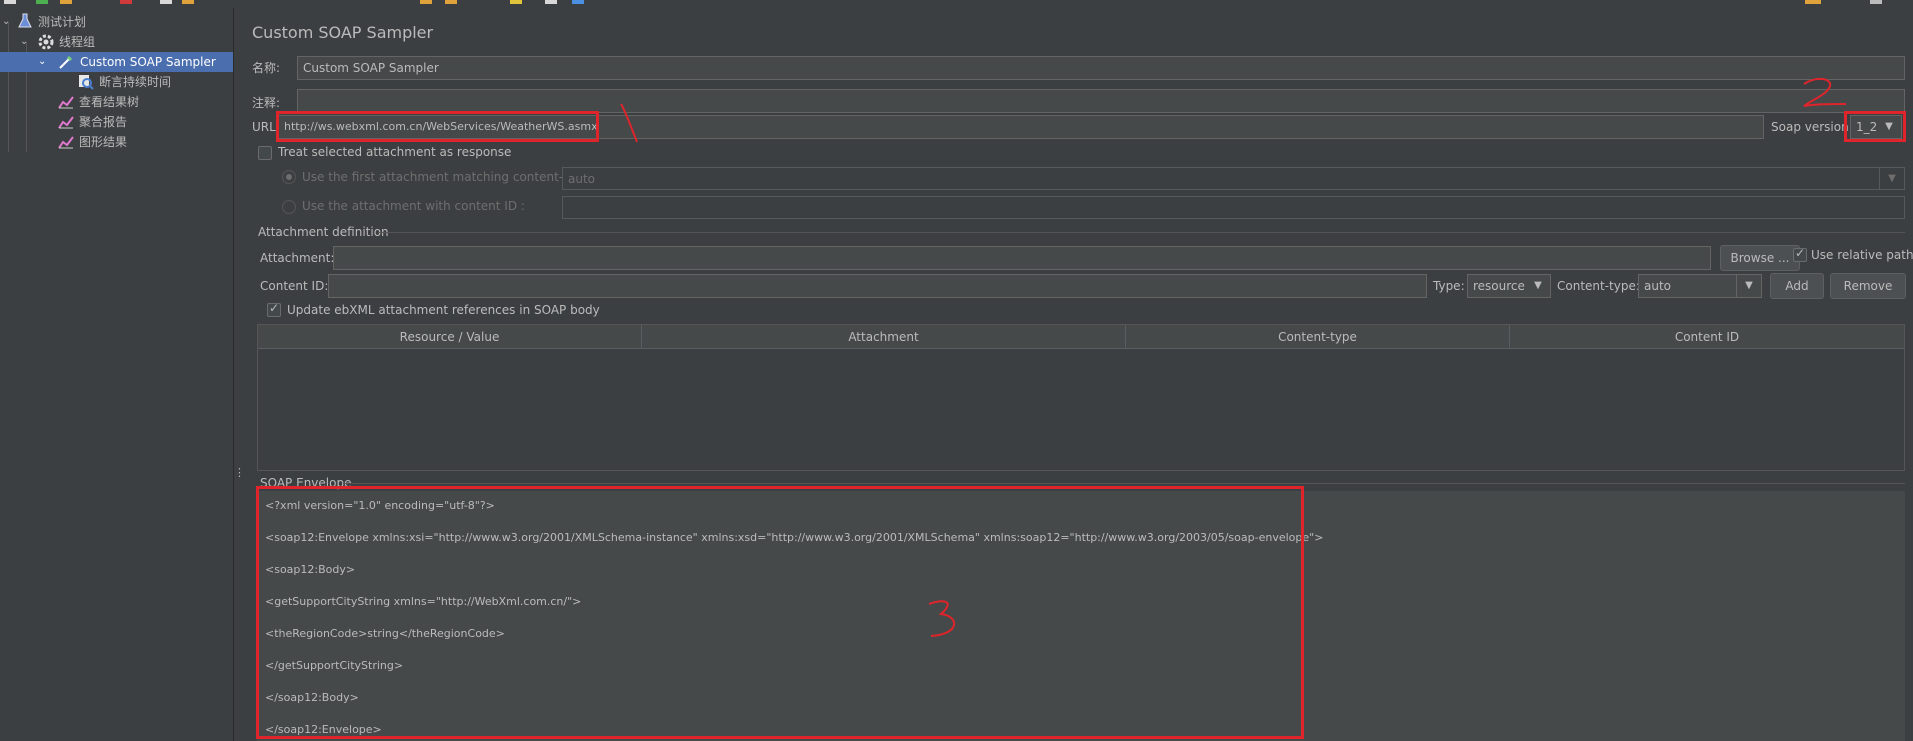 The width and height of the screenshot is (1913, 741). Describe the element at coordinates (1233, 207) in the screenshot. I see `content-id-attachment-field` at that location.